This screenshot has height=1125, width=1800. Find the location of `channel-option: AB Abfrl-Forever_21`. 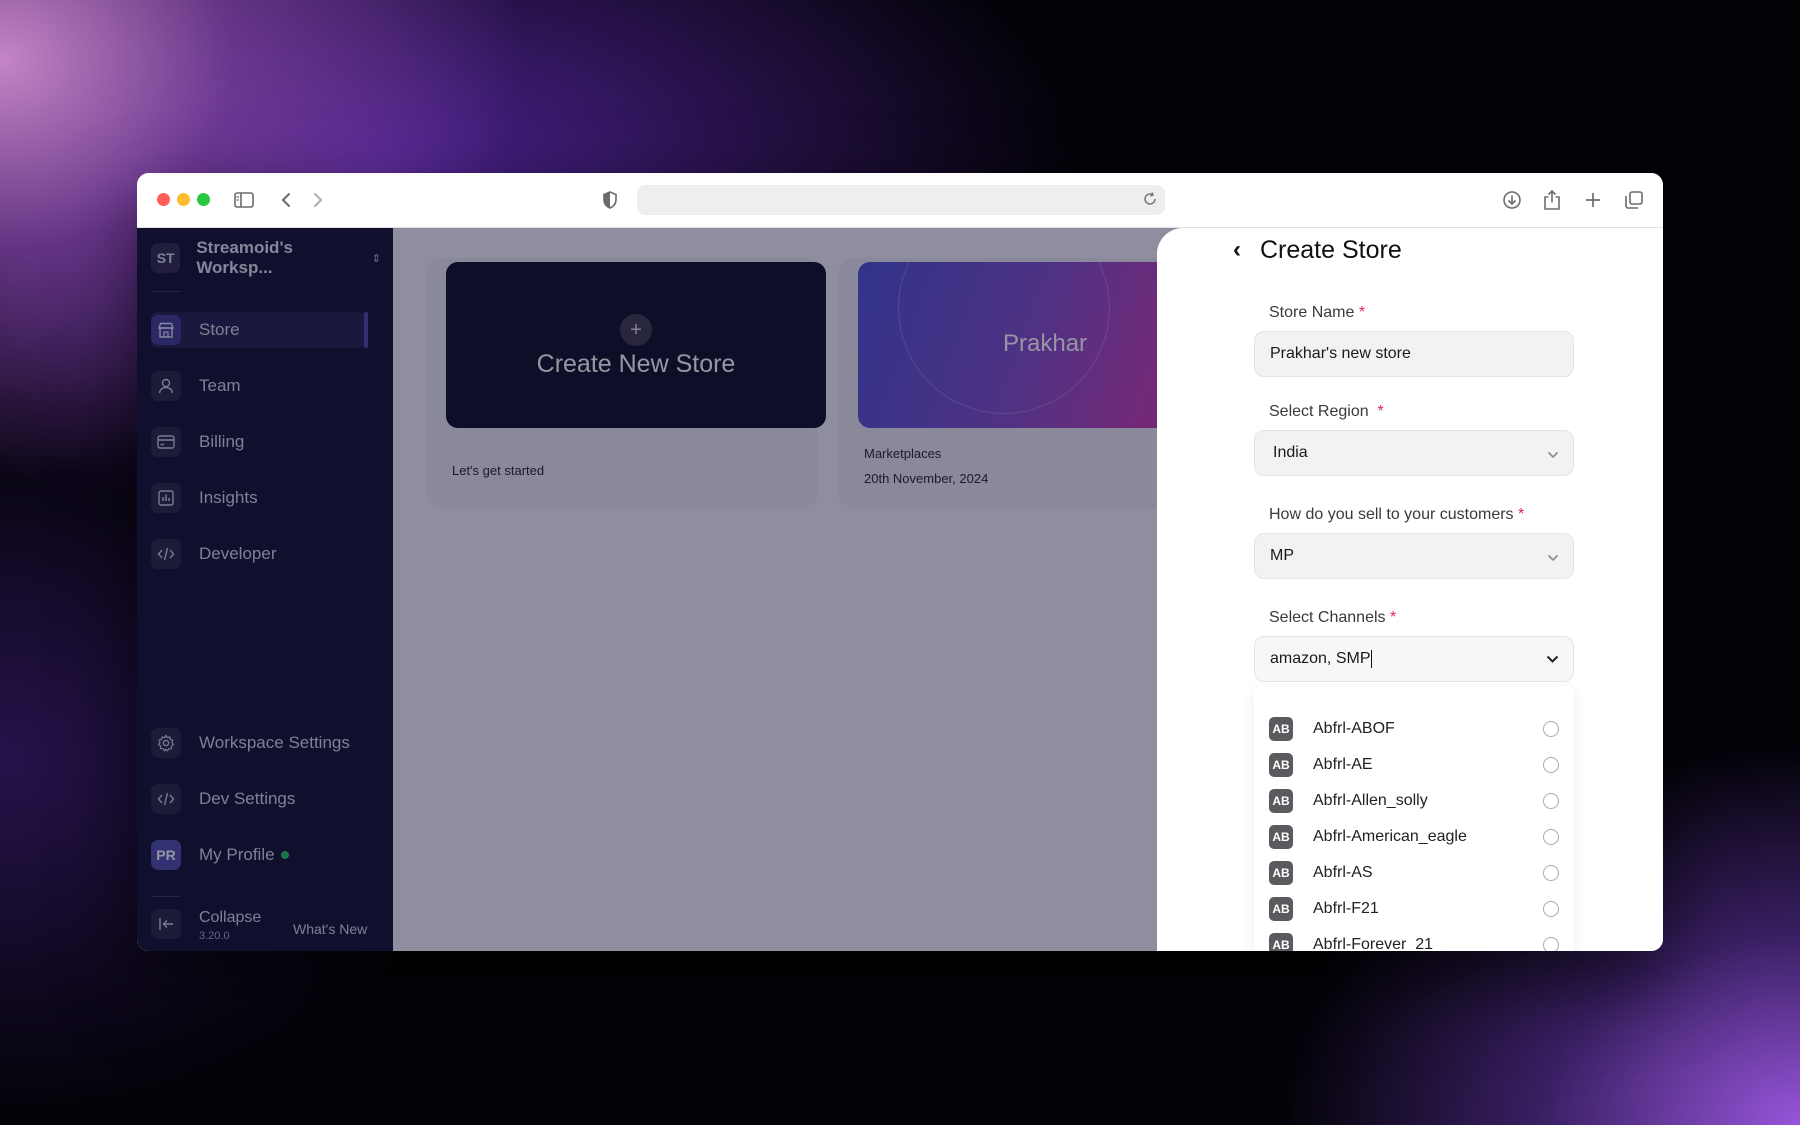

channel-option: AB Abfrl-Forever_21 is located at coordinates (1414, 940).